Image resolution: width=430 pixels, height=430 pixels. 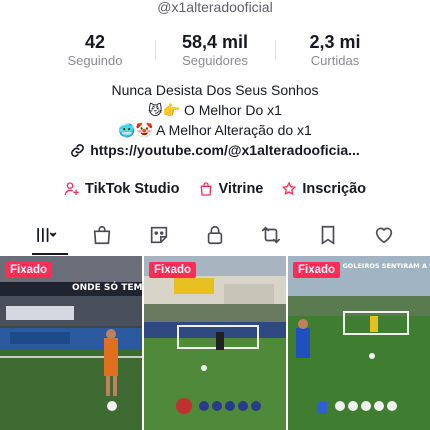 What do you see at coordinates (234, 130) in the screenshot?
I see `bio-line-3-text: A Melhor Alteração do x1` at bounding box center [234, 130].